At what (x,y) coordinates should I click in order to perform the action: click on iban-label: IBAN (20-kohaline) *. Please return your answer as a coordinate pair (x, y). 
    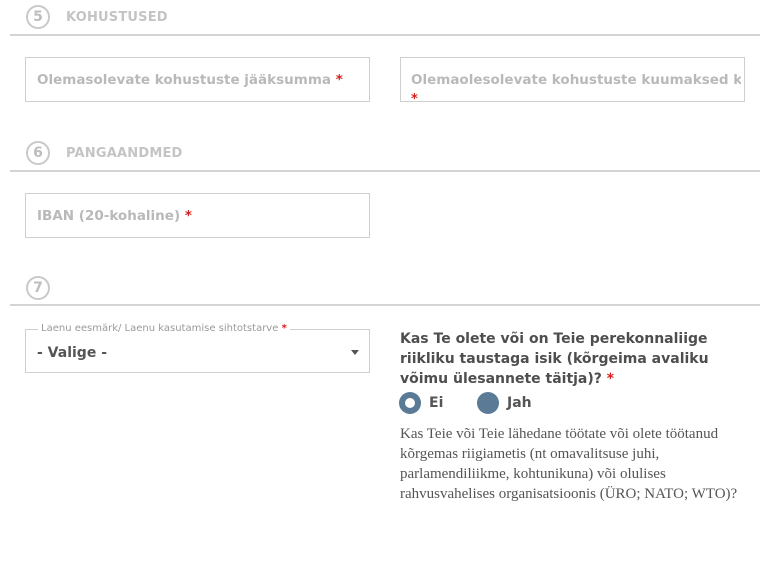
    Looking at the image, I should click on (114, 216).